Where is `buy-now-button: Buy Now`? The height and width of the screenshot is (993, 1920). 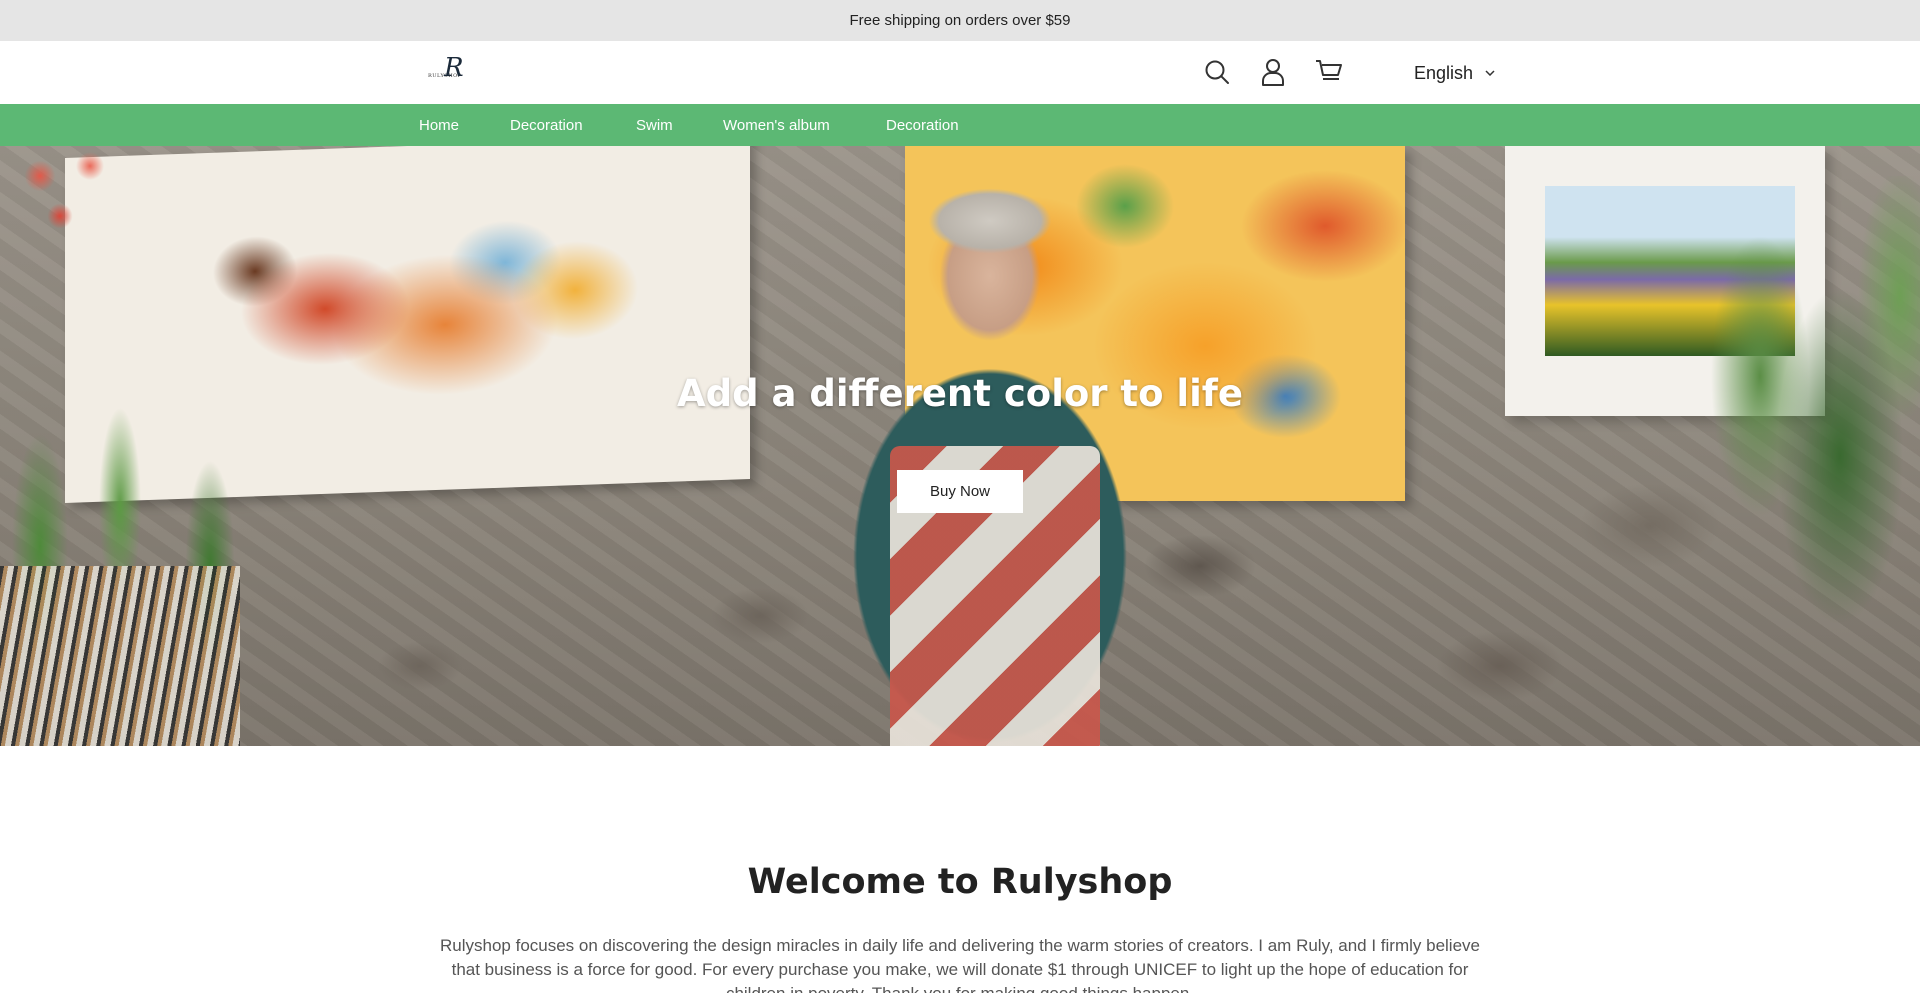
buy-now-button: Buy Now is located at coordinates (960, 491).